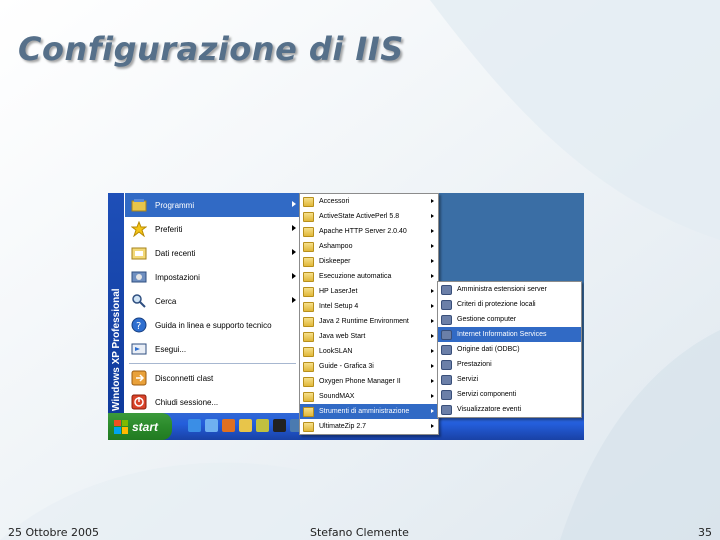 The width and height of the screenshot is (720, 540). I want to click on star-icon, so click(139, 229).